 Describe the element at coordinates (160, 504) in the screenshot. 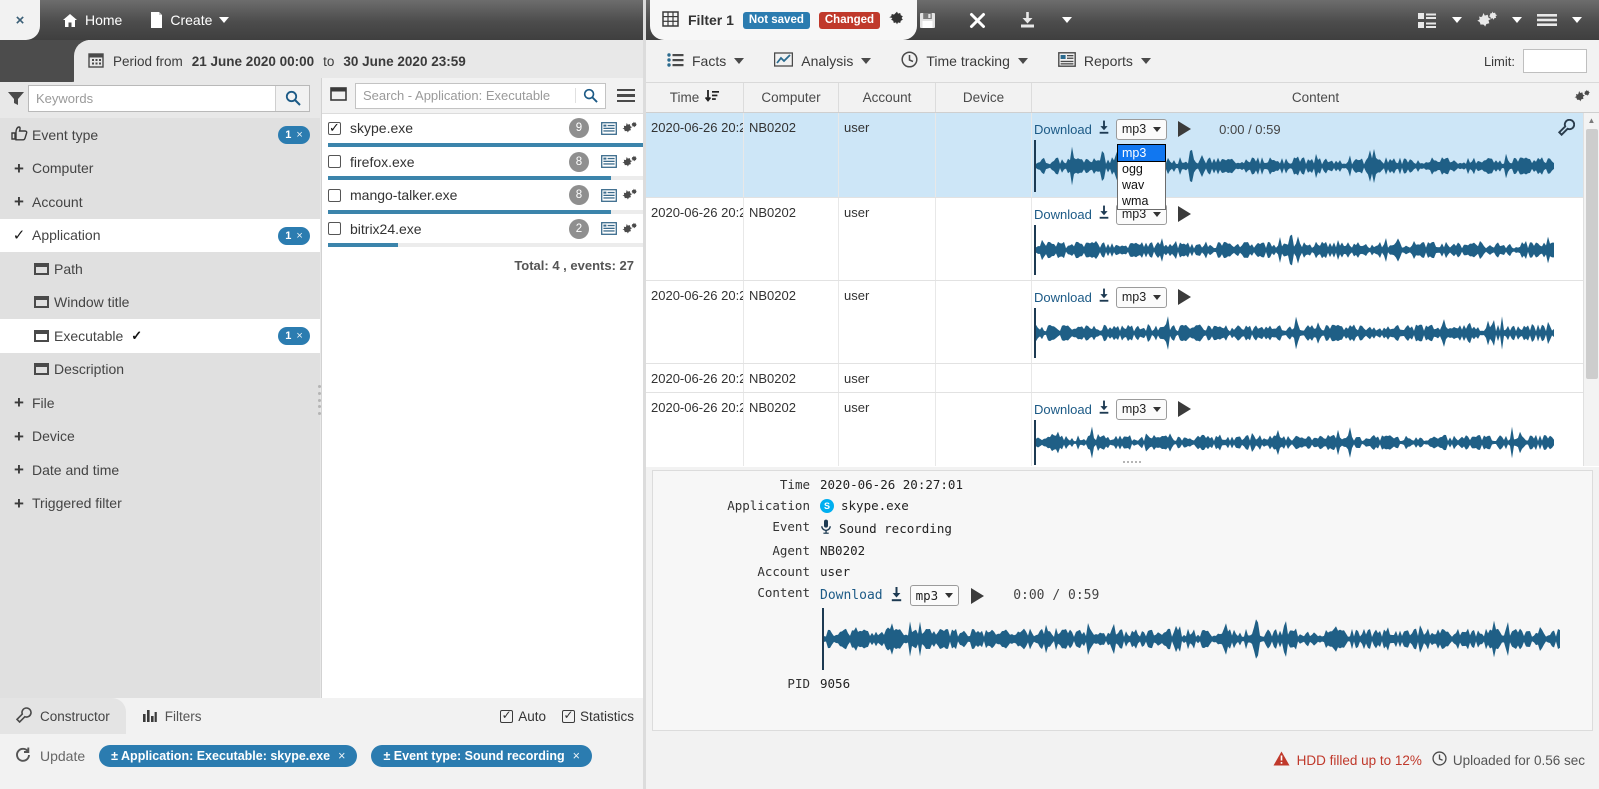

I see `filter-tree-item-triggered-filter: + Triggered filter` at that location.